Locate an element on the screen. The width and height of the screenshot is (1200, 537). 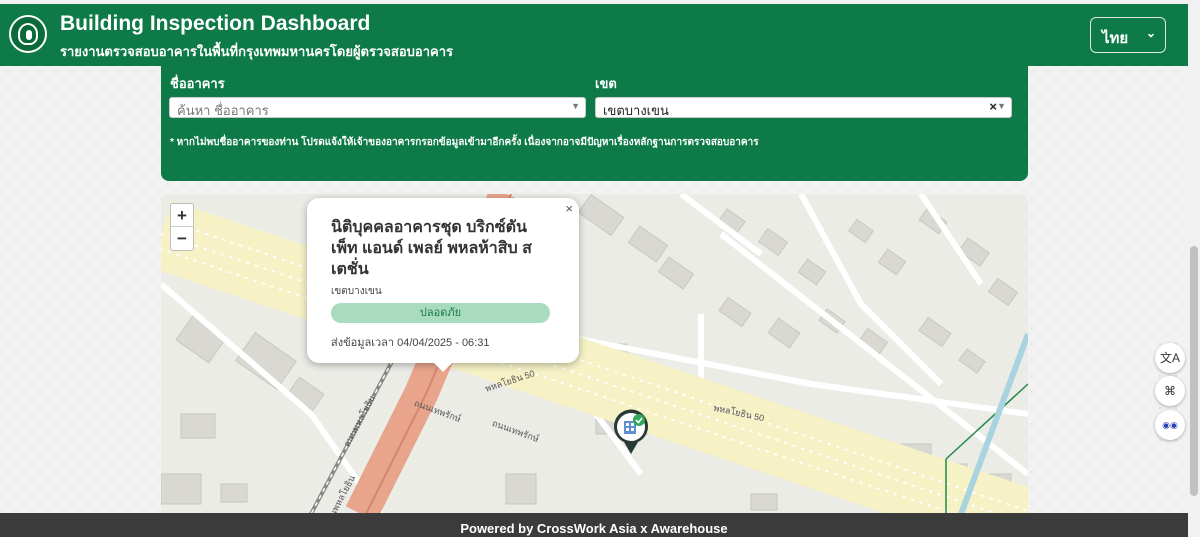
zoom-in-button: + is located at coordinates (182, 215).